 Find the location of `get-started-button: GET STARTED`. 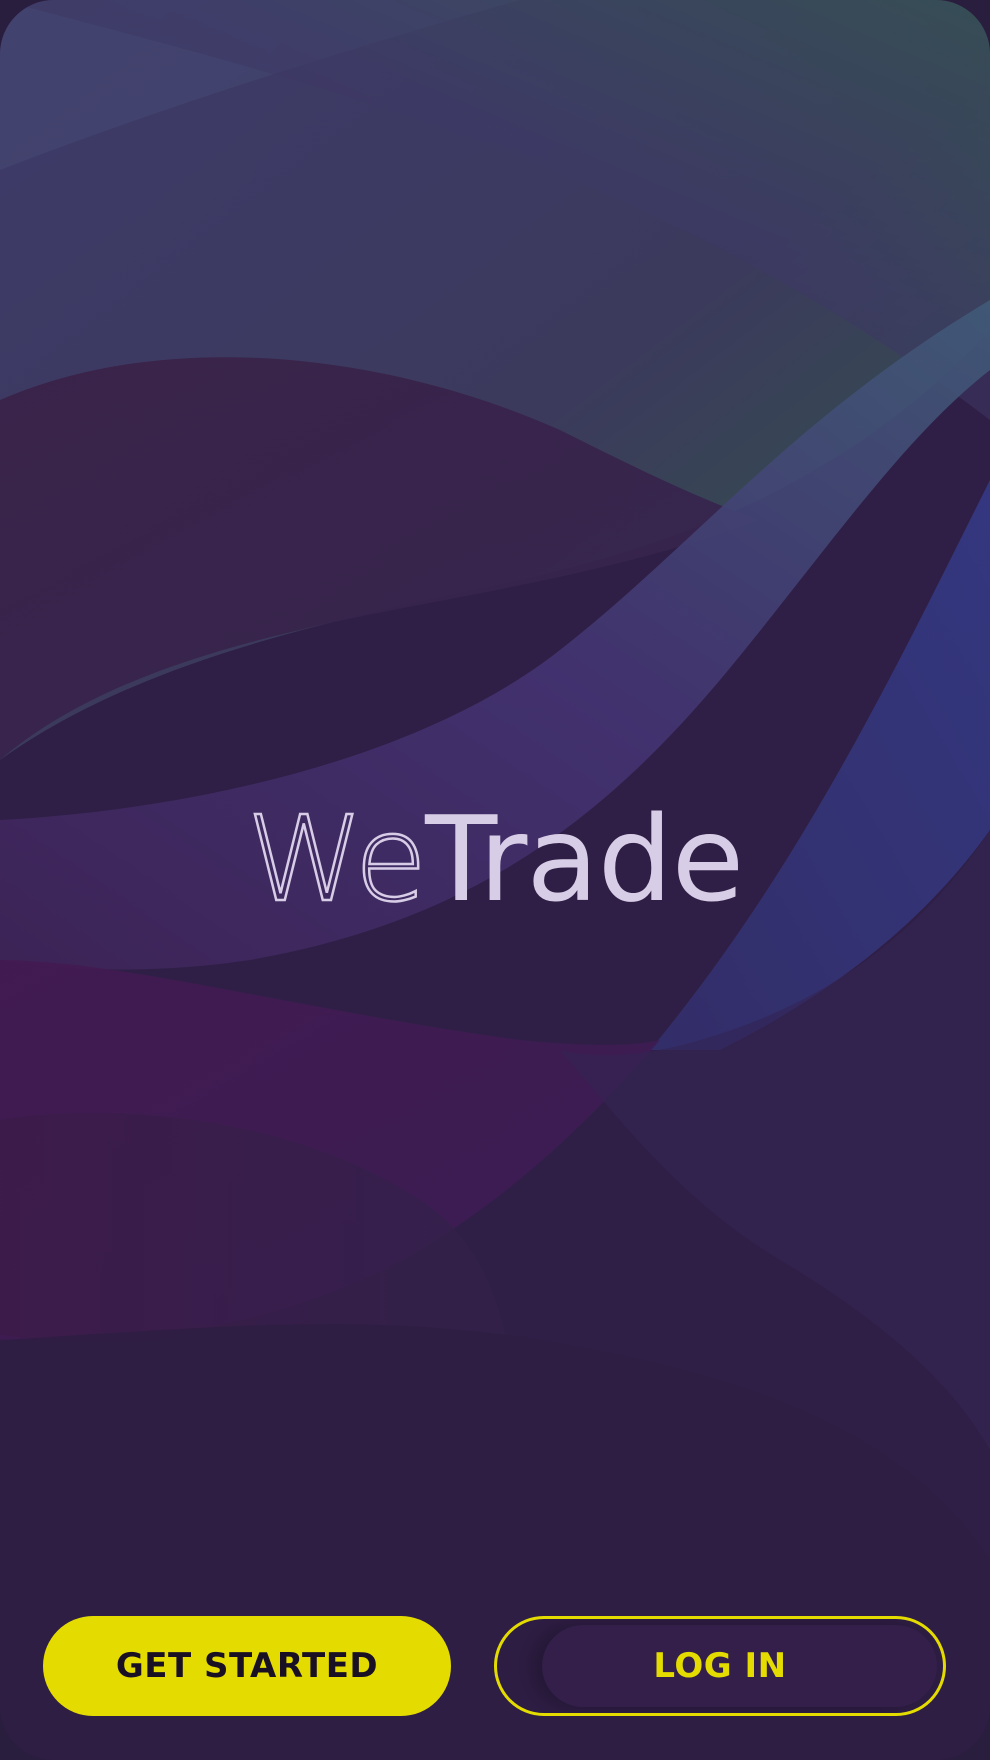

get-started-button: GET STARTED is located at coordinates (247, 1666).